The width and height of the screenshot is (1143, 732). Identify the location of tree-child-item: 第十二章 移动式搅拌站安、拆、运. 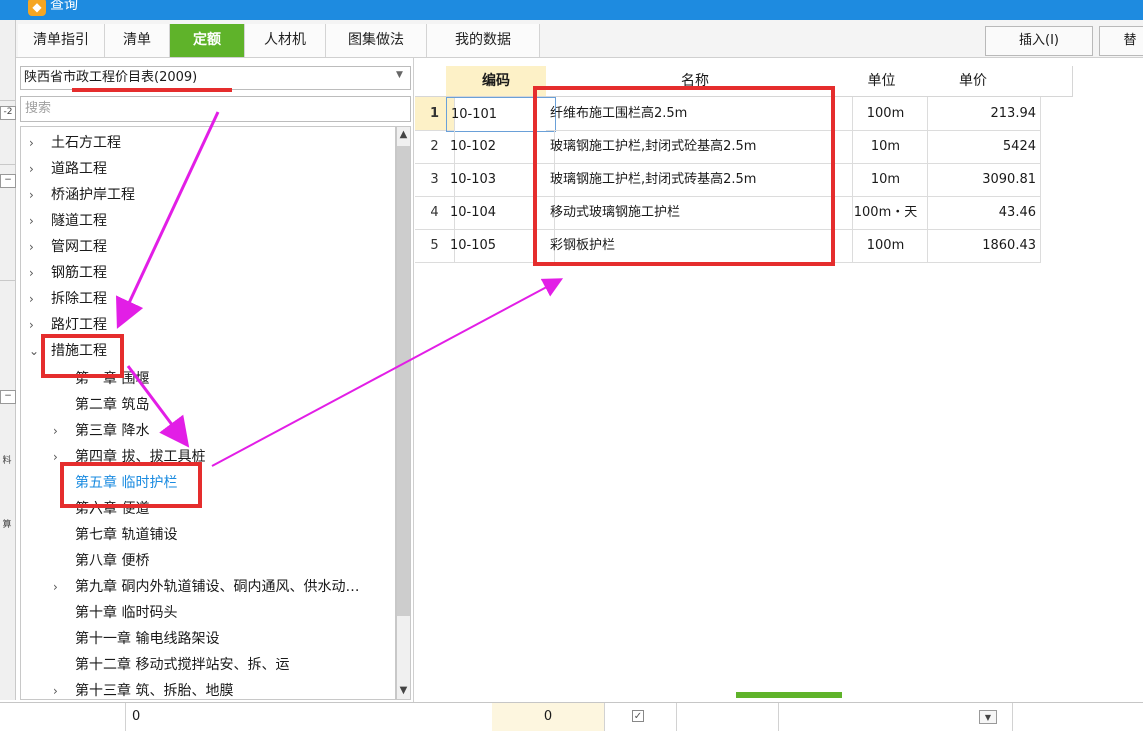
(182, 665).